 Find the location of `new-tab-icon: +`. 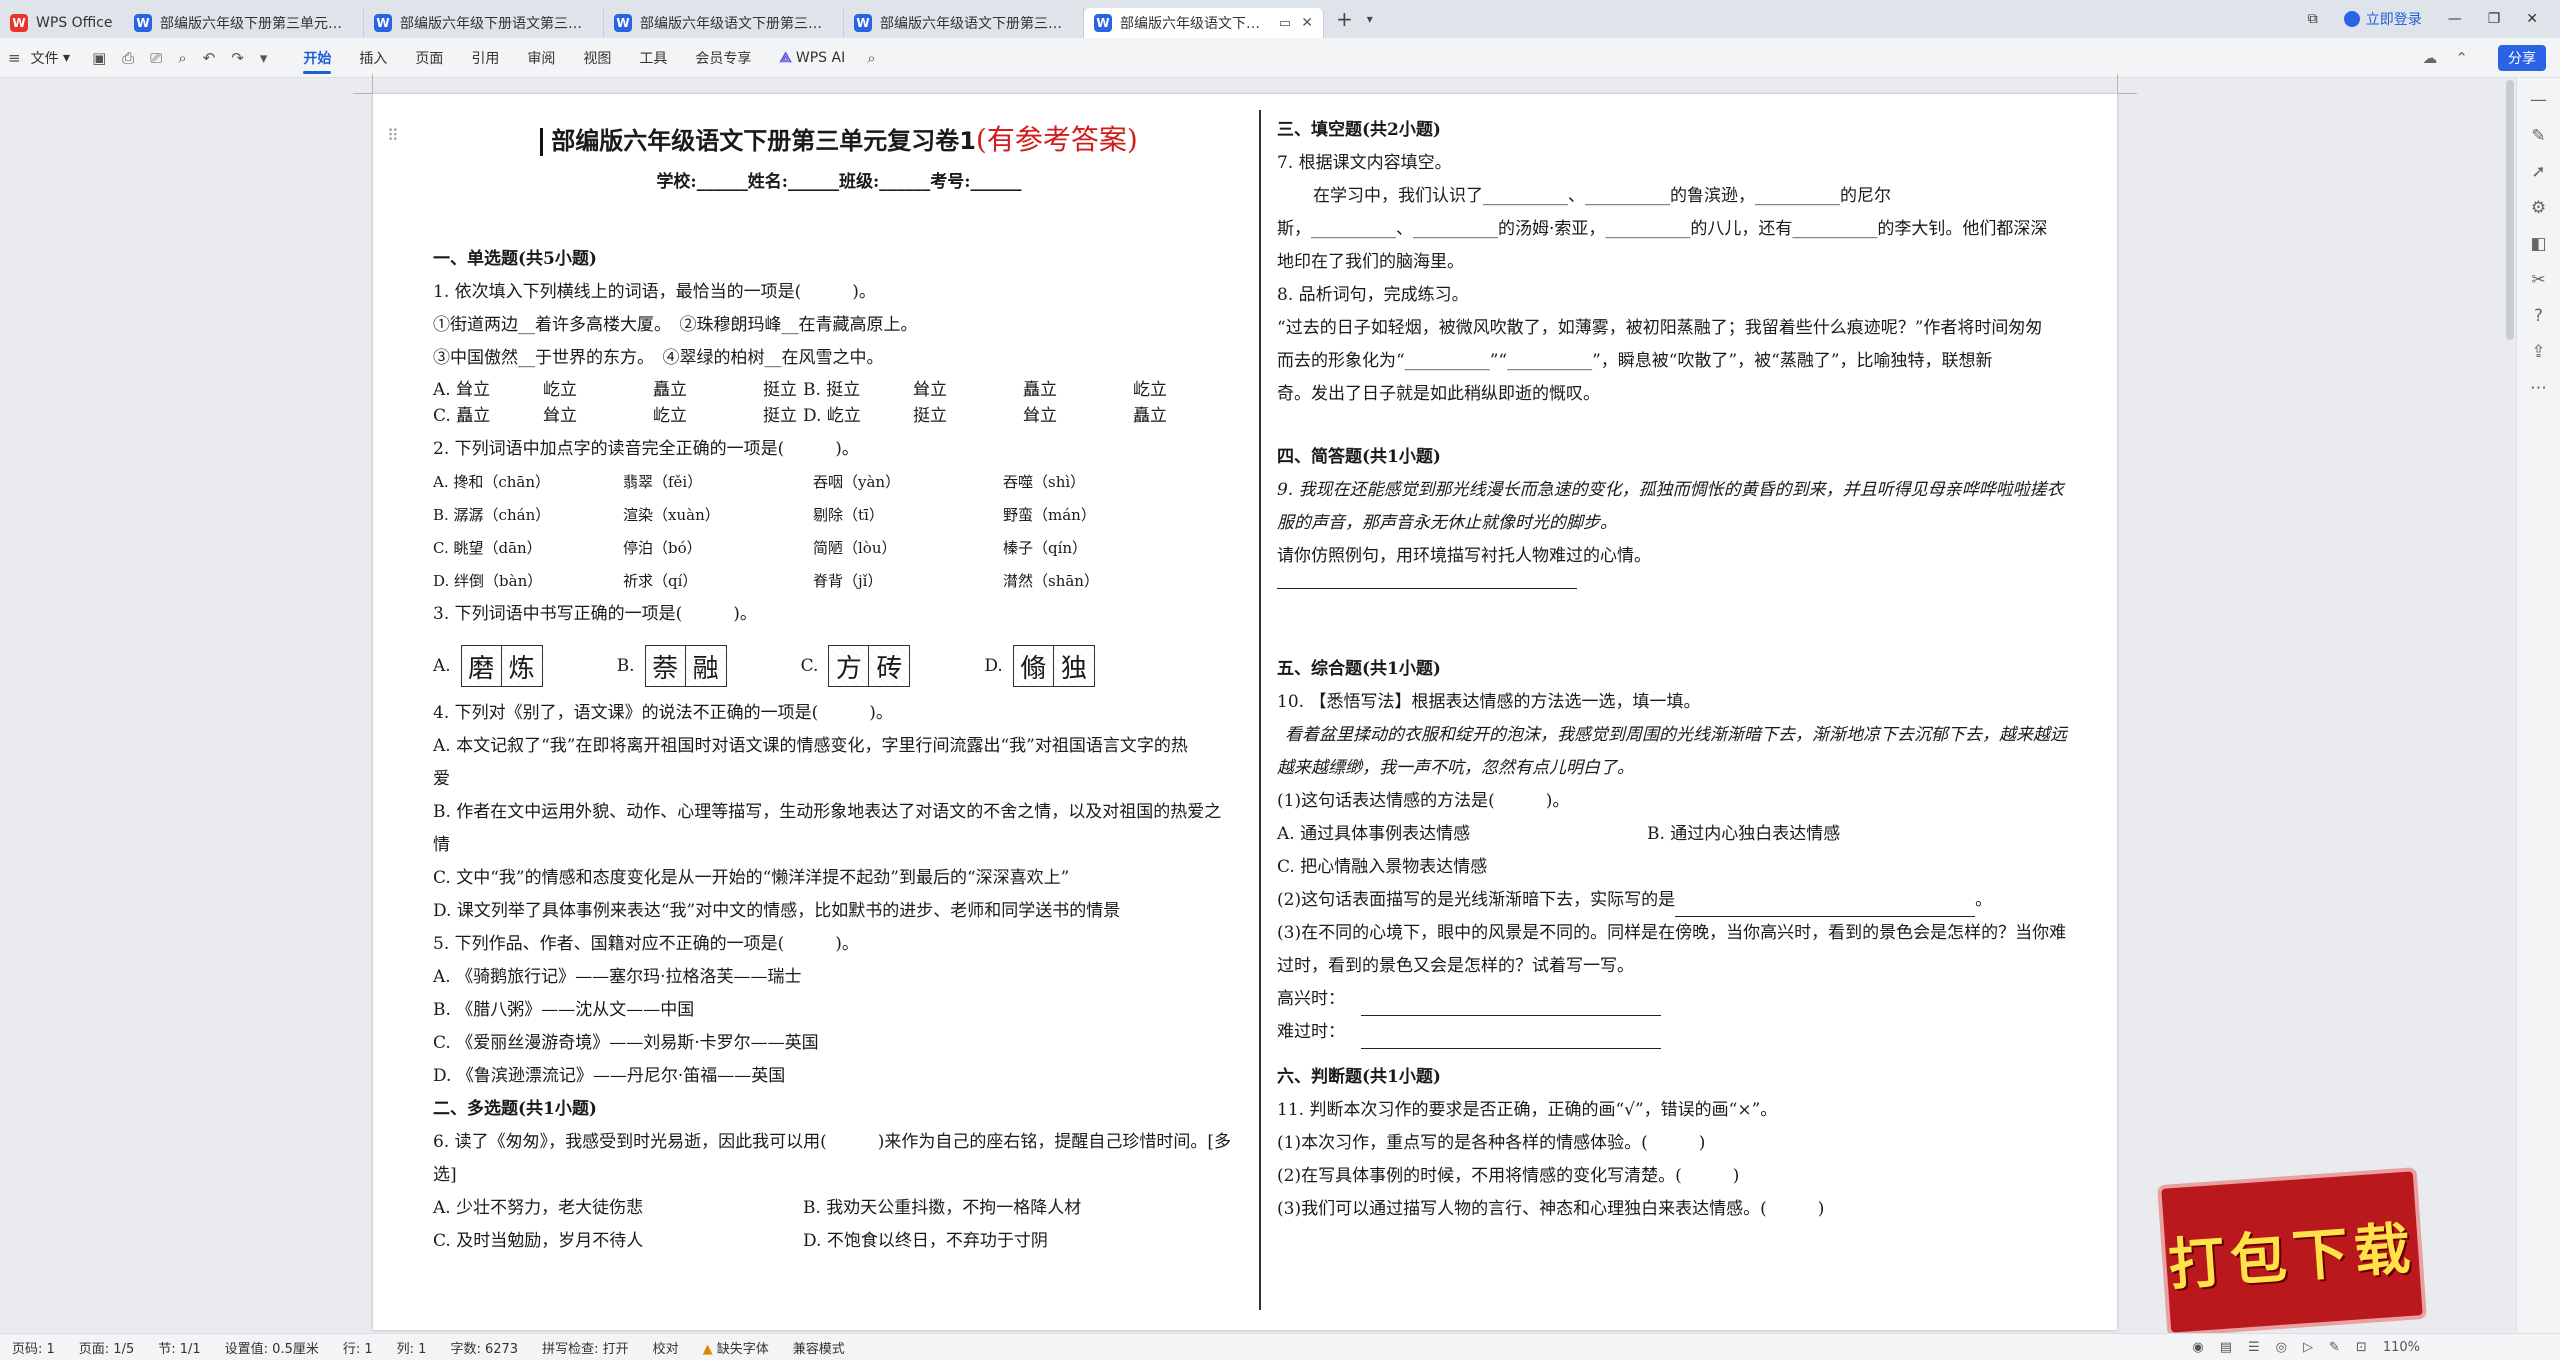

new-tab-icon: + is located at coordinates (1344, 19).